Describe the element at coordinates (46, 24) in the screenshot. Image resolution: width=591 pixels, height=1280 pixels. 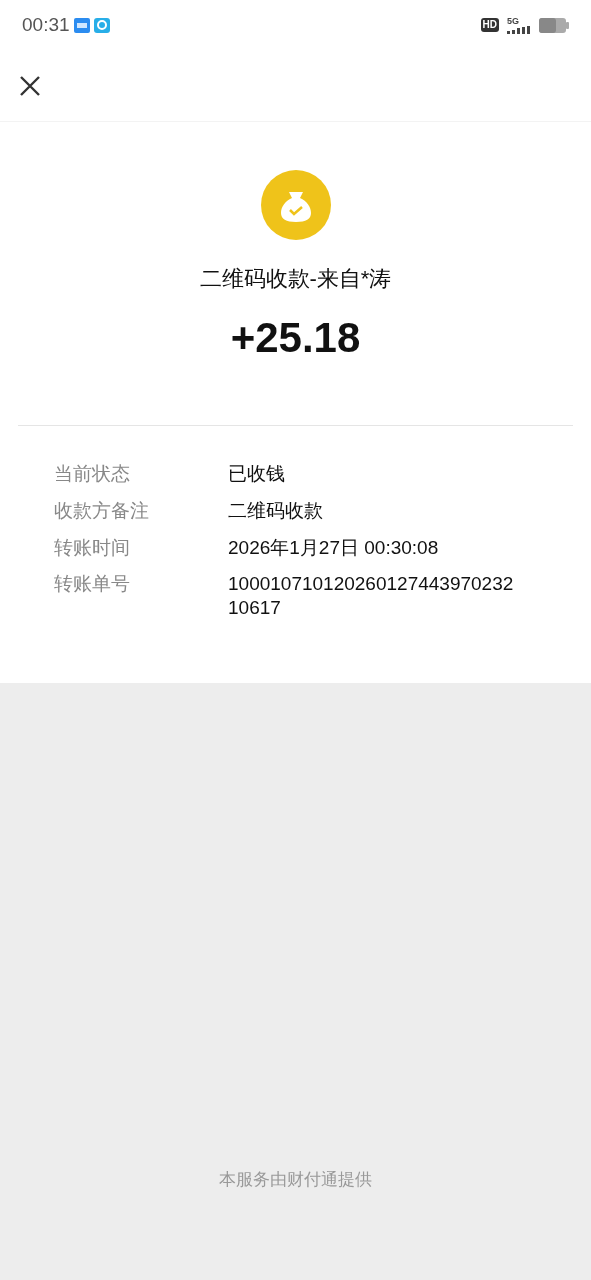
I see `status-time: 00:31` at that location.